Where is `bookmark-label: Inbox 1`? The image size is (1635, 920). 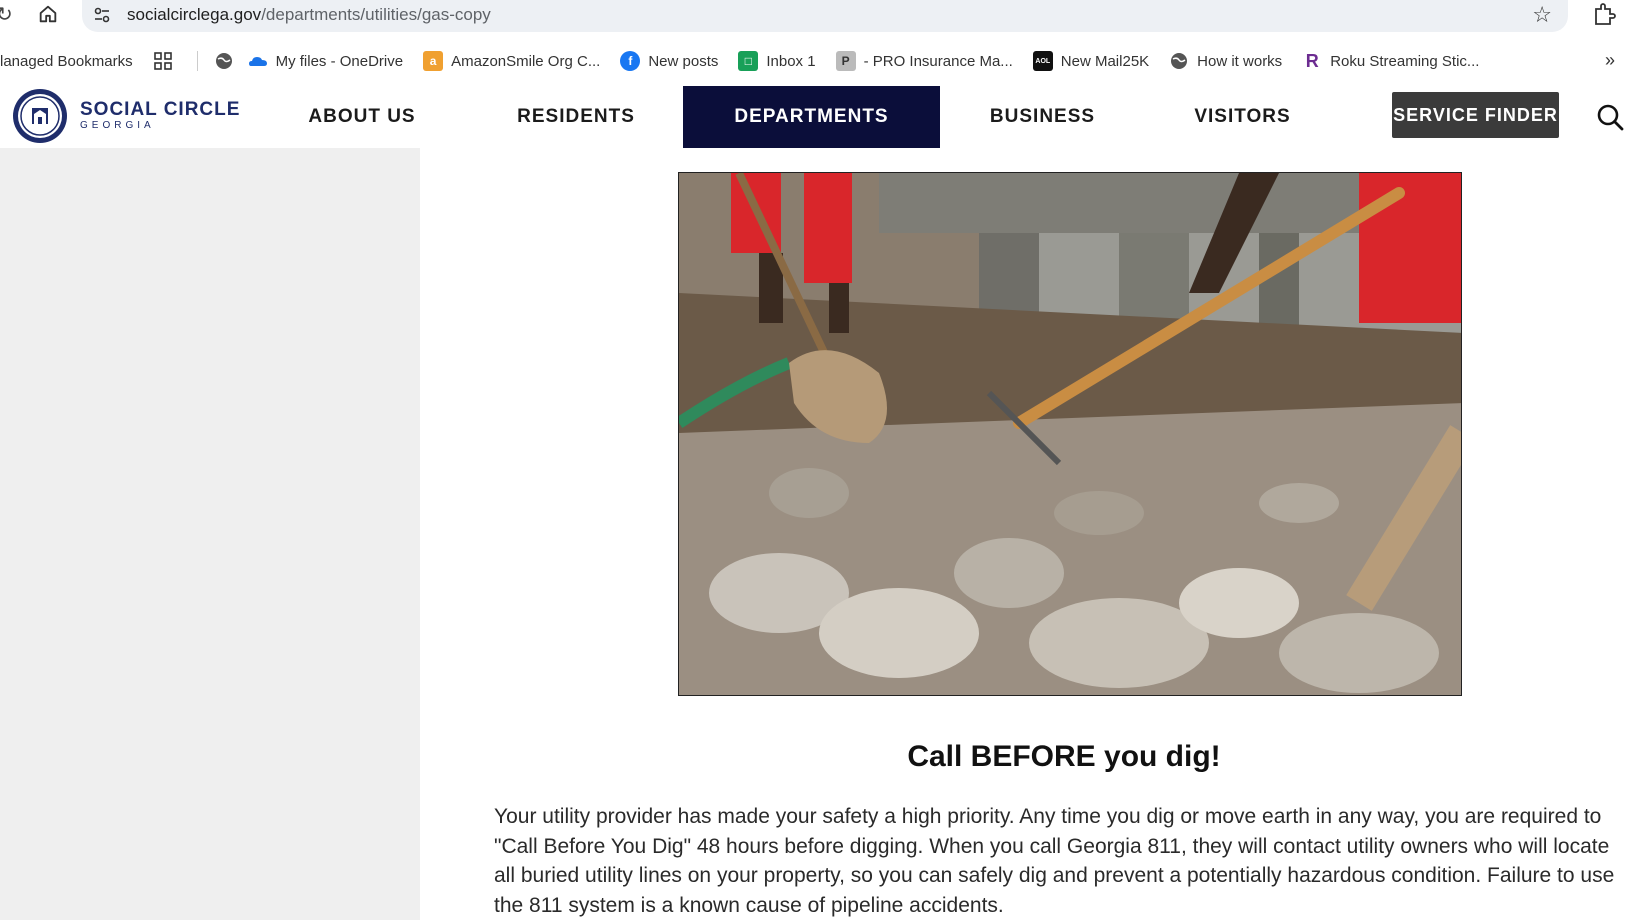
bookmark-label: Inbox 1 is located at coordinates (791, 61).